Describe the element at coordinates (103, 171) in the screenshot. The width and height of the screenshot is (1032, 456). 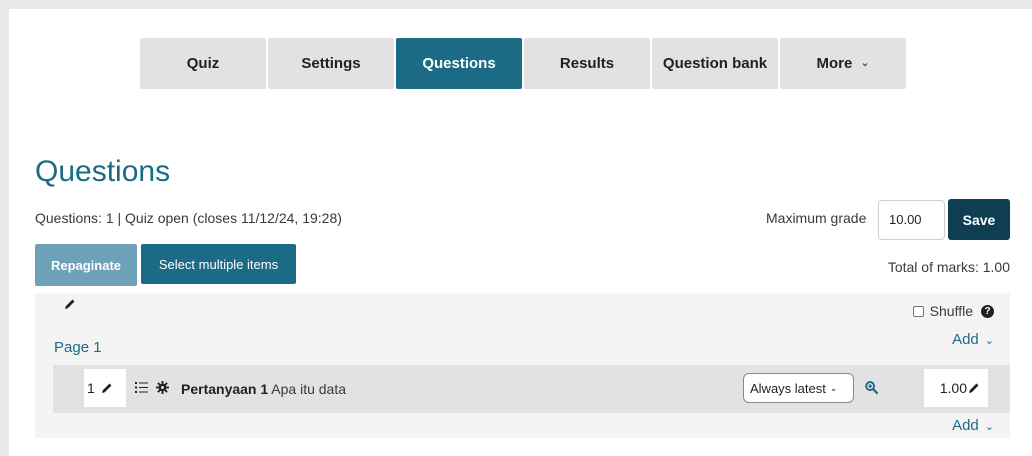
I see `page-title: Questions` at that location.